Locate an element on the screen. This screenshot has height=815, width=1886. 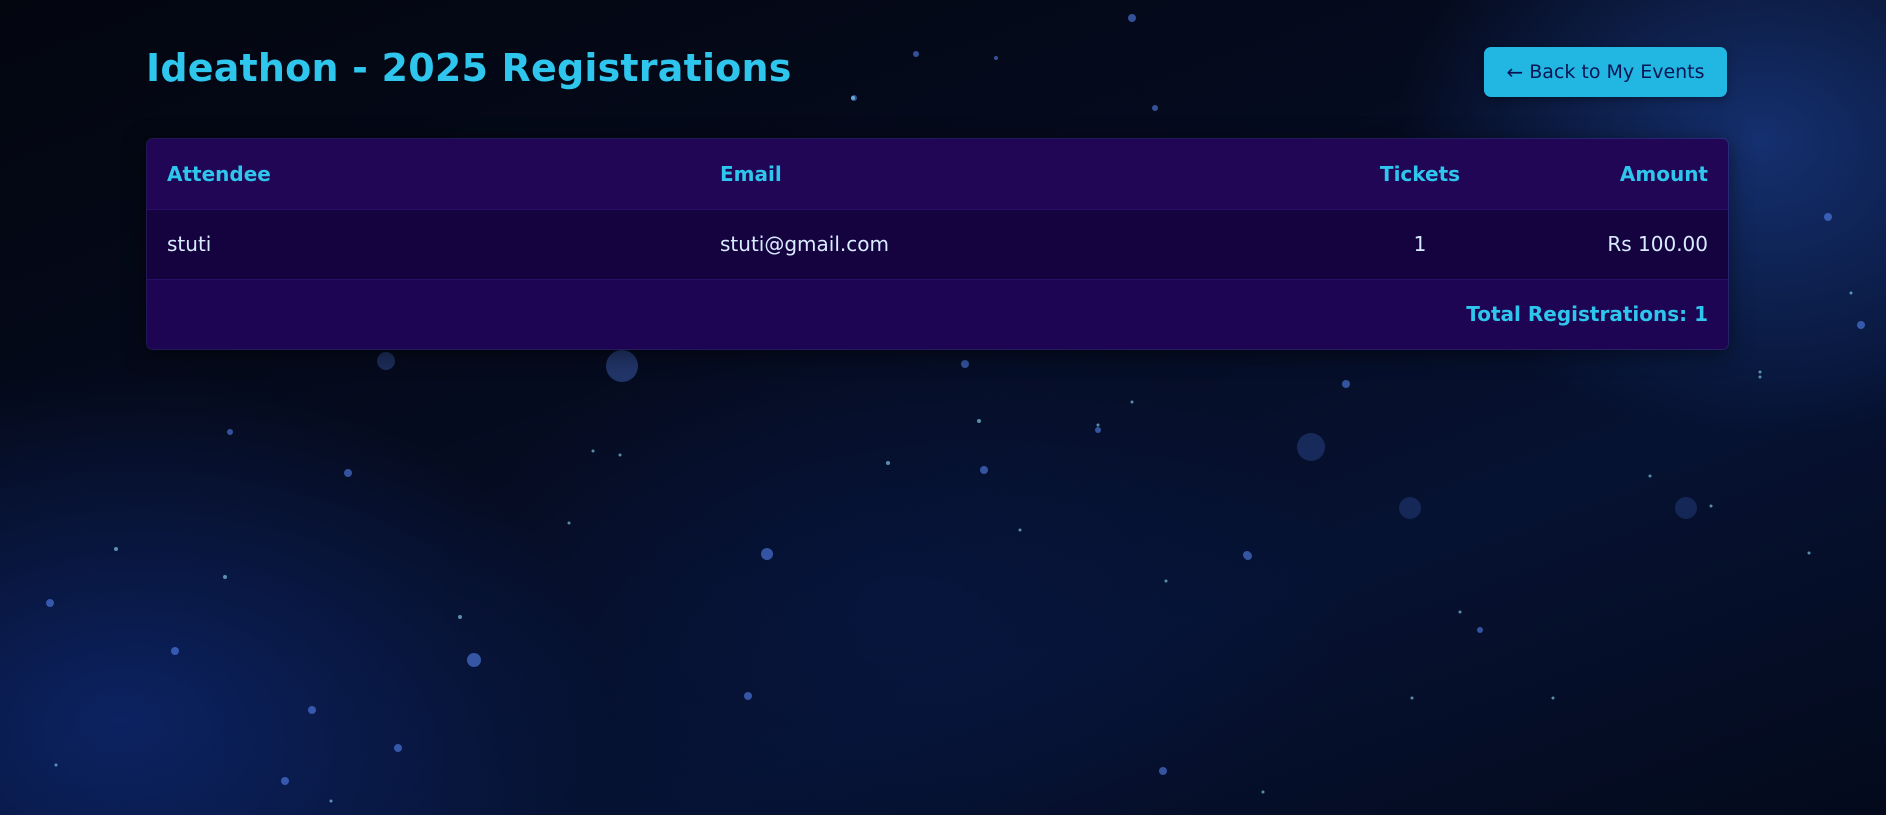
column-header-tickets: Tickets is located at coordinates (1420, 173).